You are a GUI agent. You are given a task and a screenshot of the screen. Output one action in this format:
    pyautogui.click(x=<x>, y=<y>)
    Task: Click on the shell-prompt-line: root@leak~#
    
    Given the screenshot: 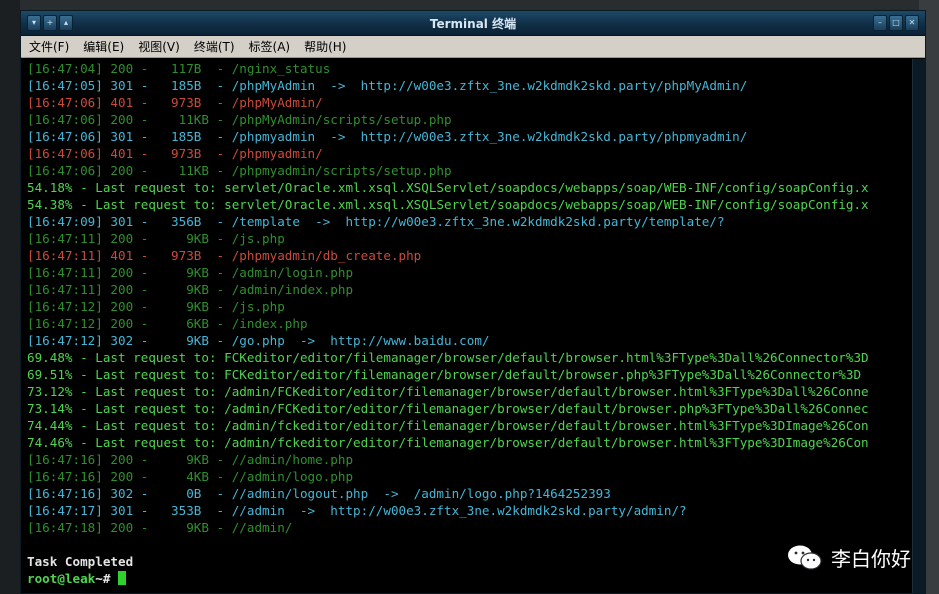 What is the action you would take?
    pyautogui.click(x=470, y=578)
    